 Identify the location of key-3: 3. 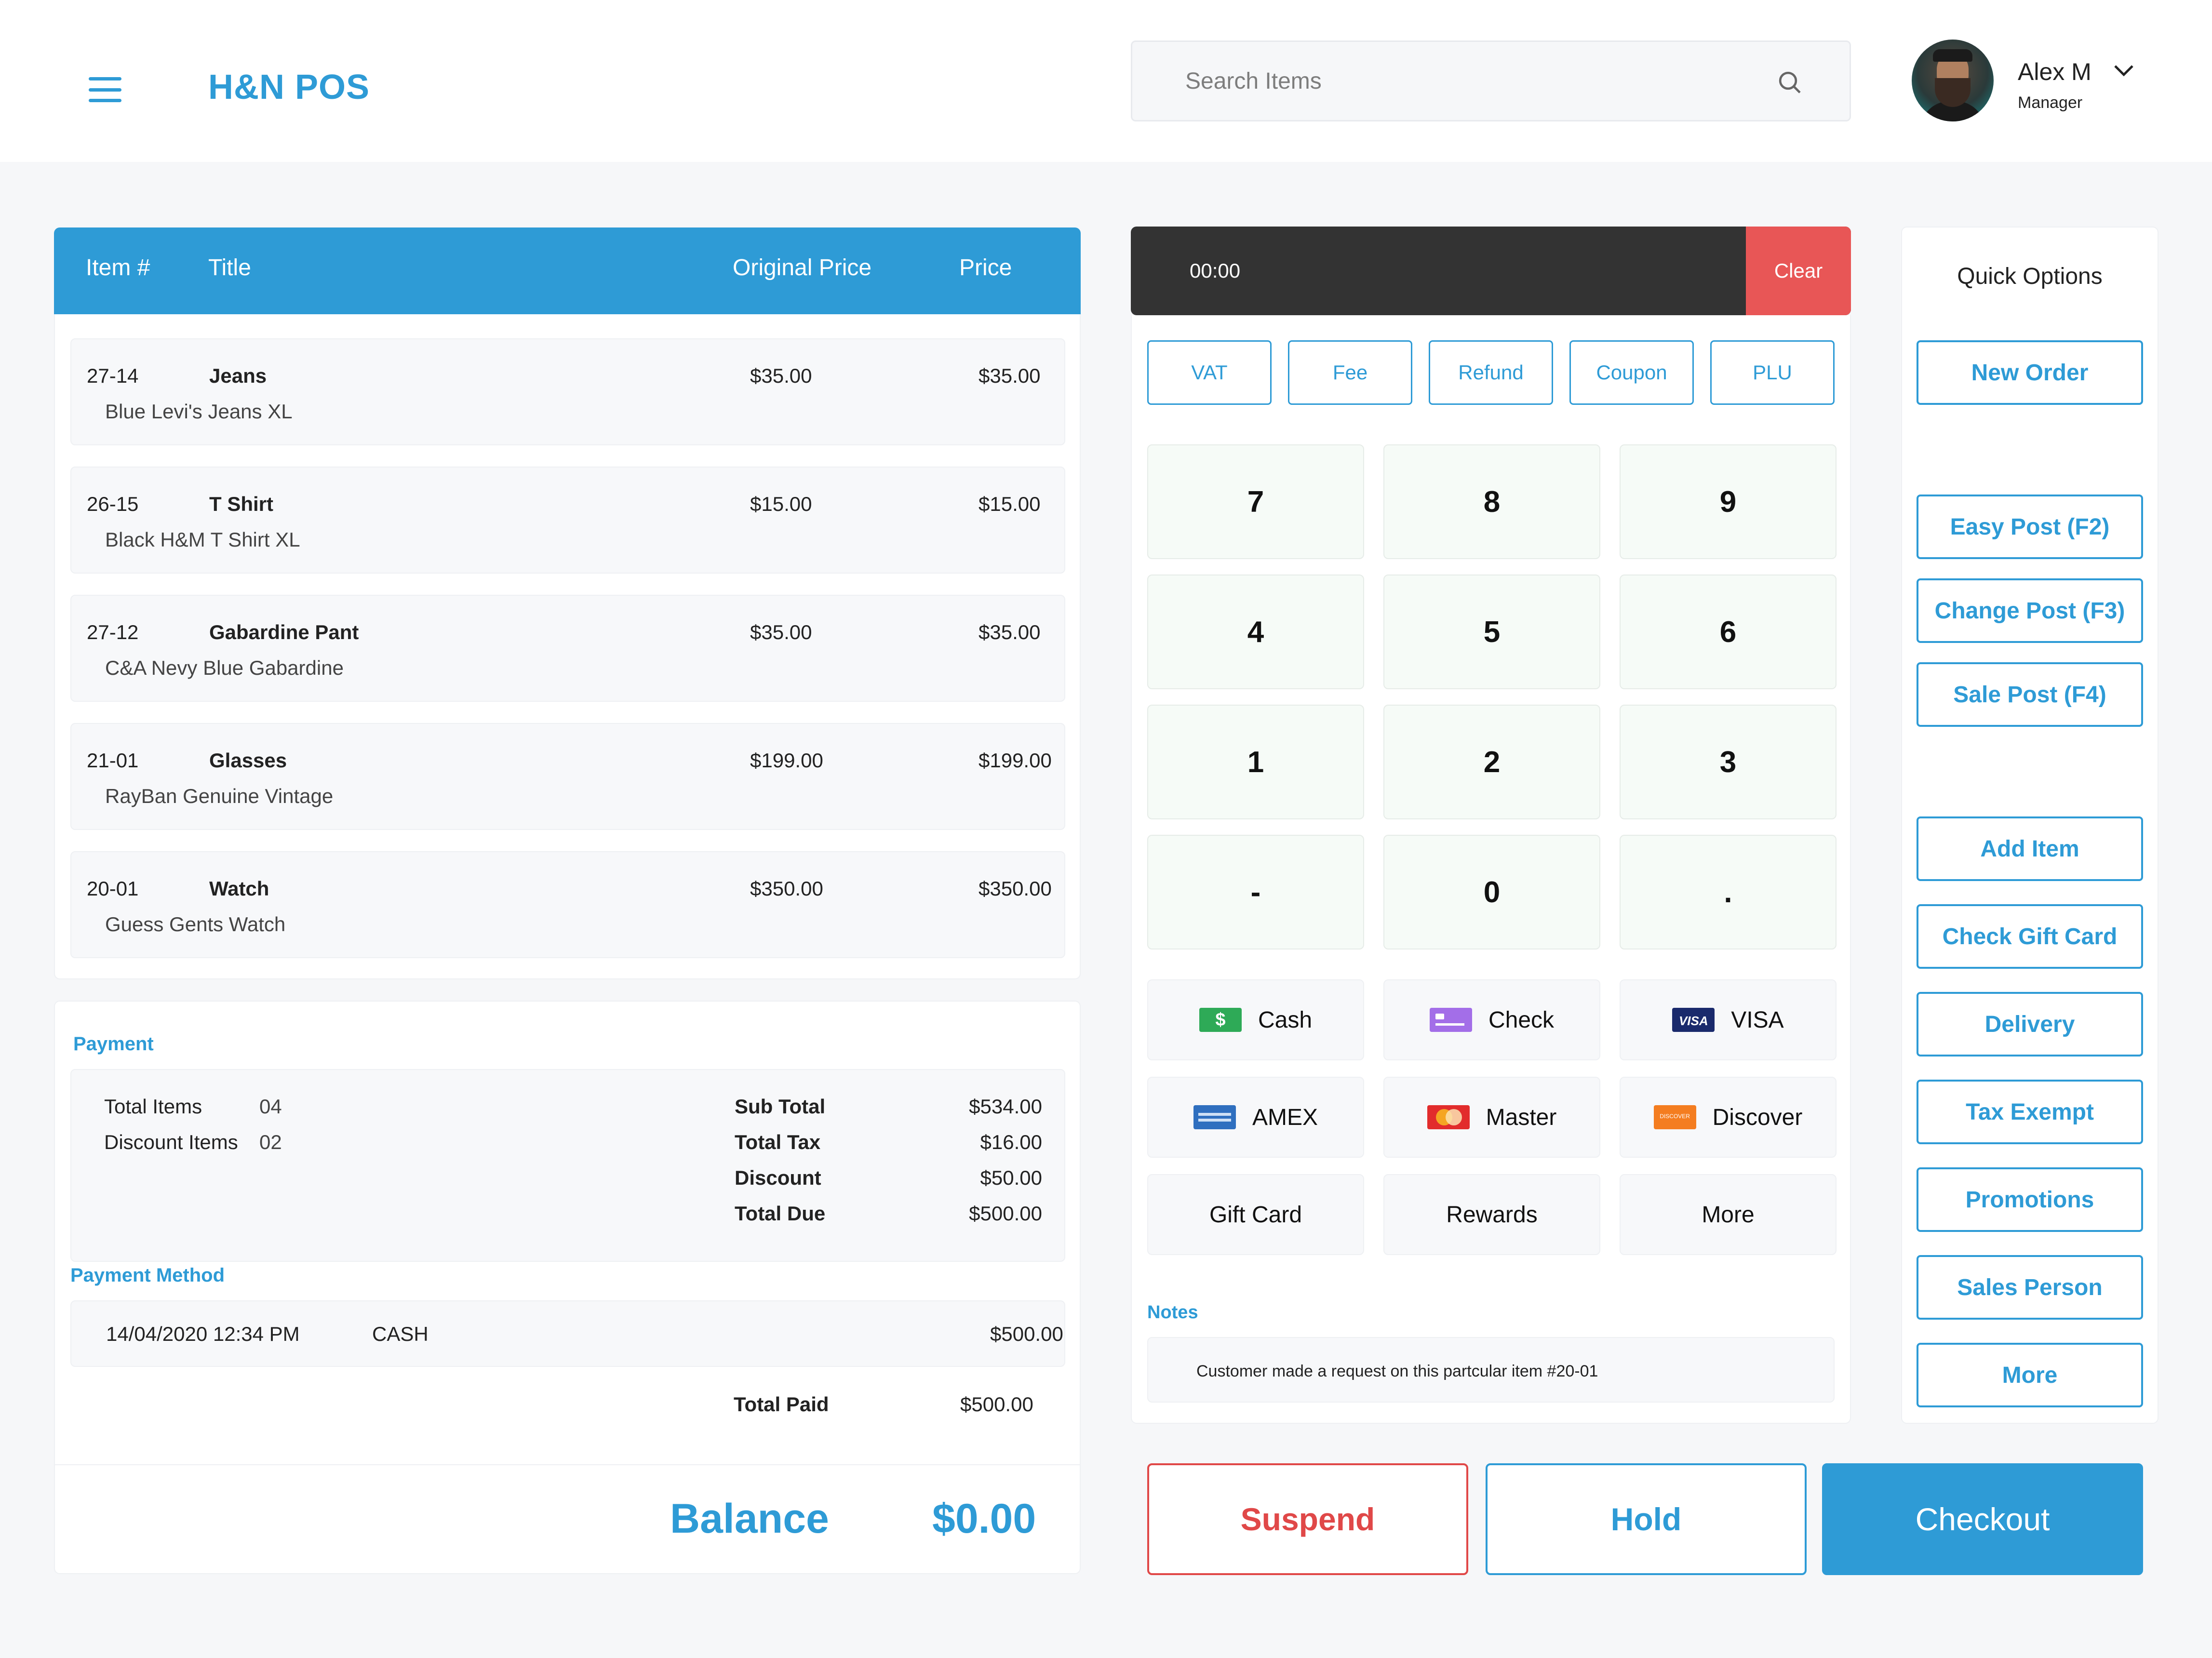
(1729, 762).